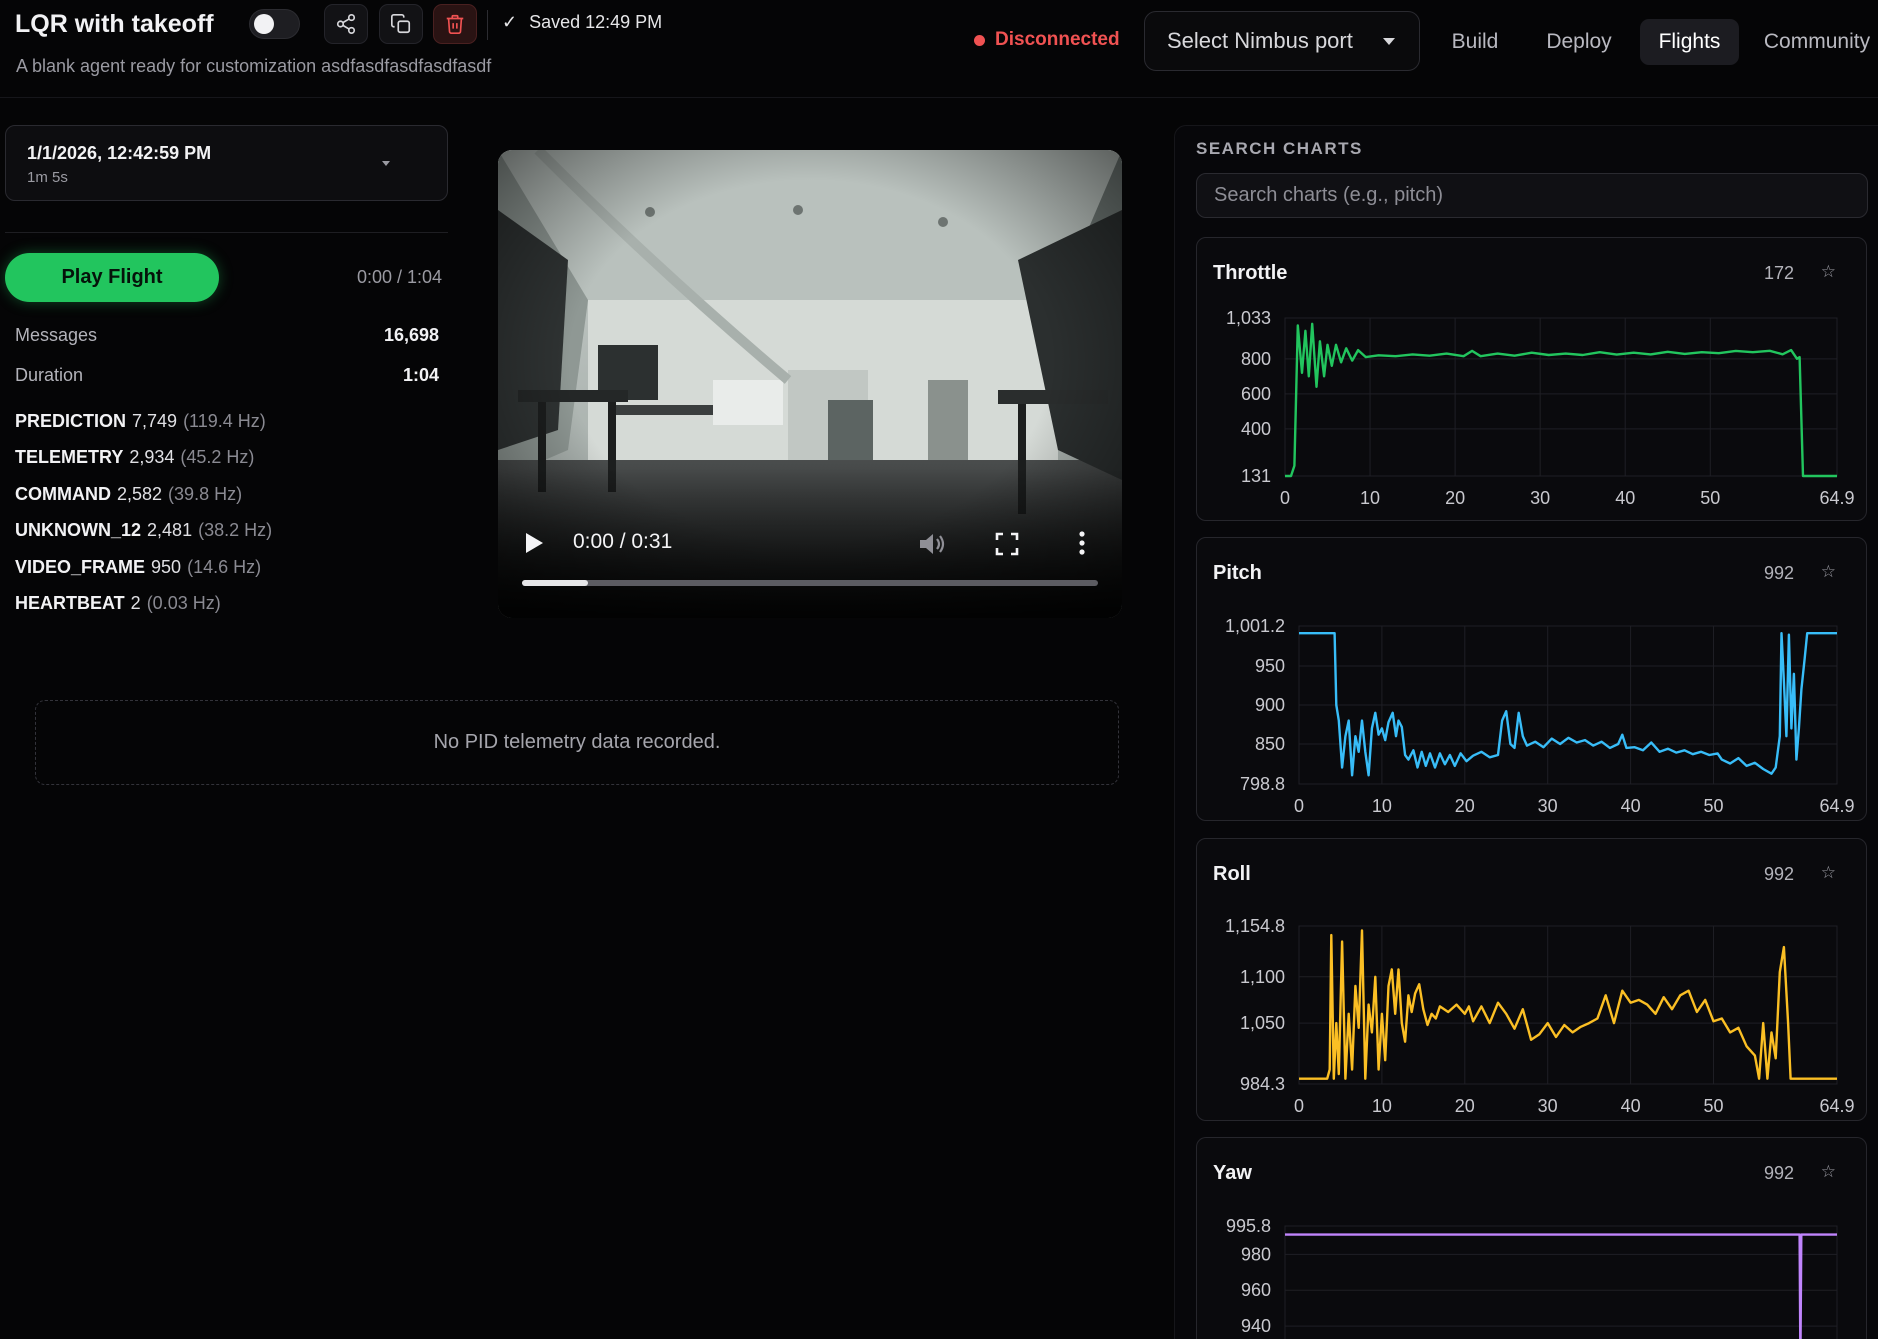 Image resolution: width=1878 pixels, height=1339 pixels. I want to click on saved-label: Saved 12:49 PM, so click(596, 22).